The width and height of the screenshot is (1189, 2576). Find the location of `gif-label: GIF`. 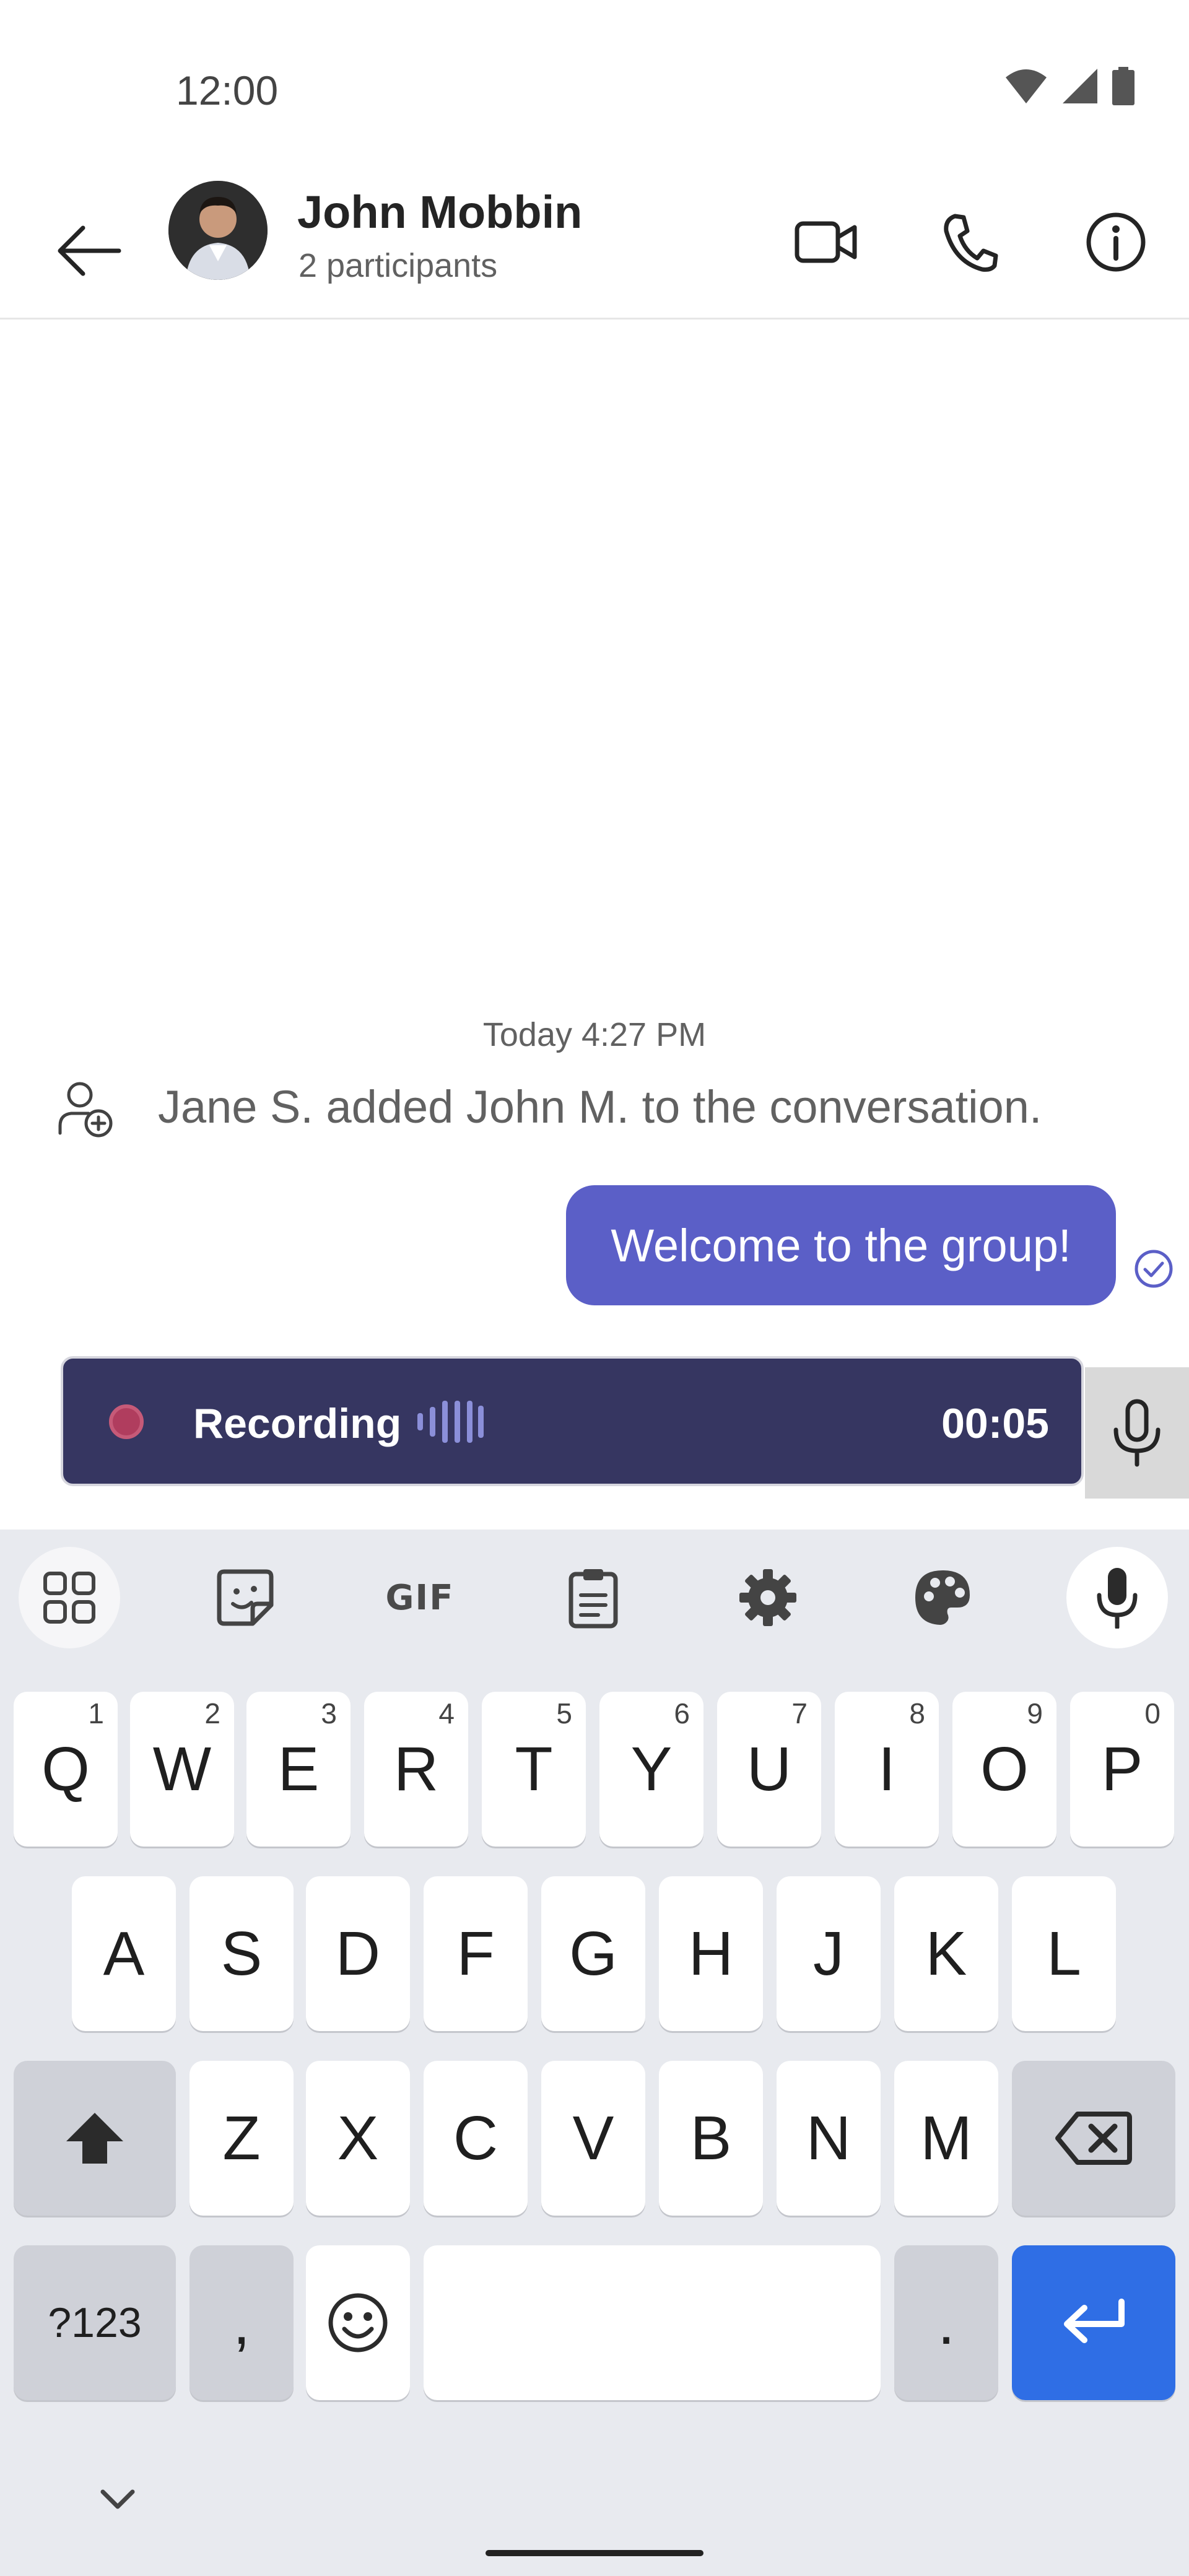

gif-label: GIF is located at coordinates (420, 1597).